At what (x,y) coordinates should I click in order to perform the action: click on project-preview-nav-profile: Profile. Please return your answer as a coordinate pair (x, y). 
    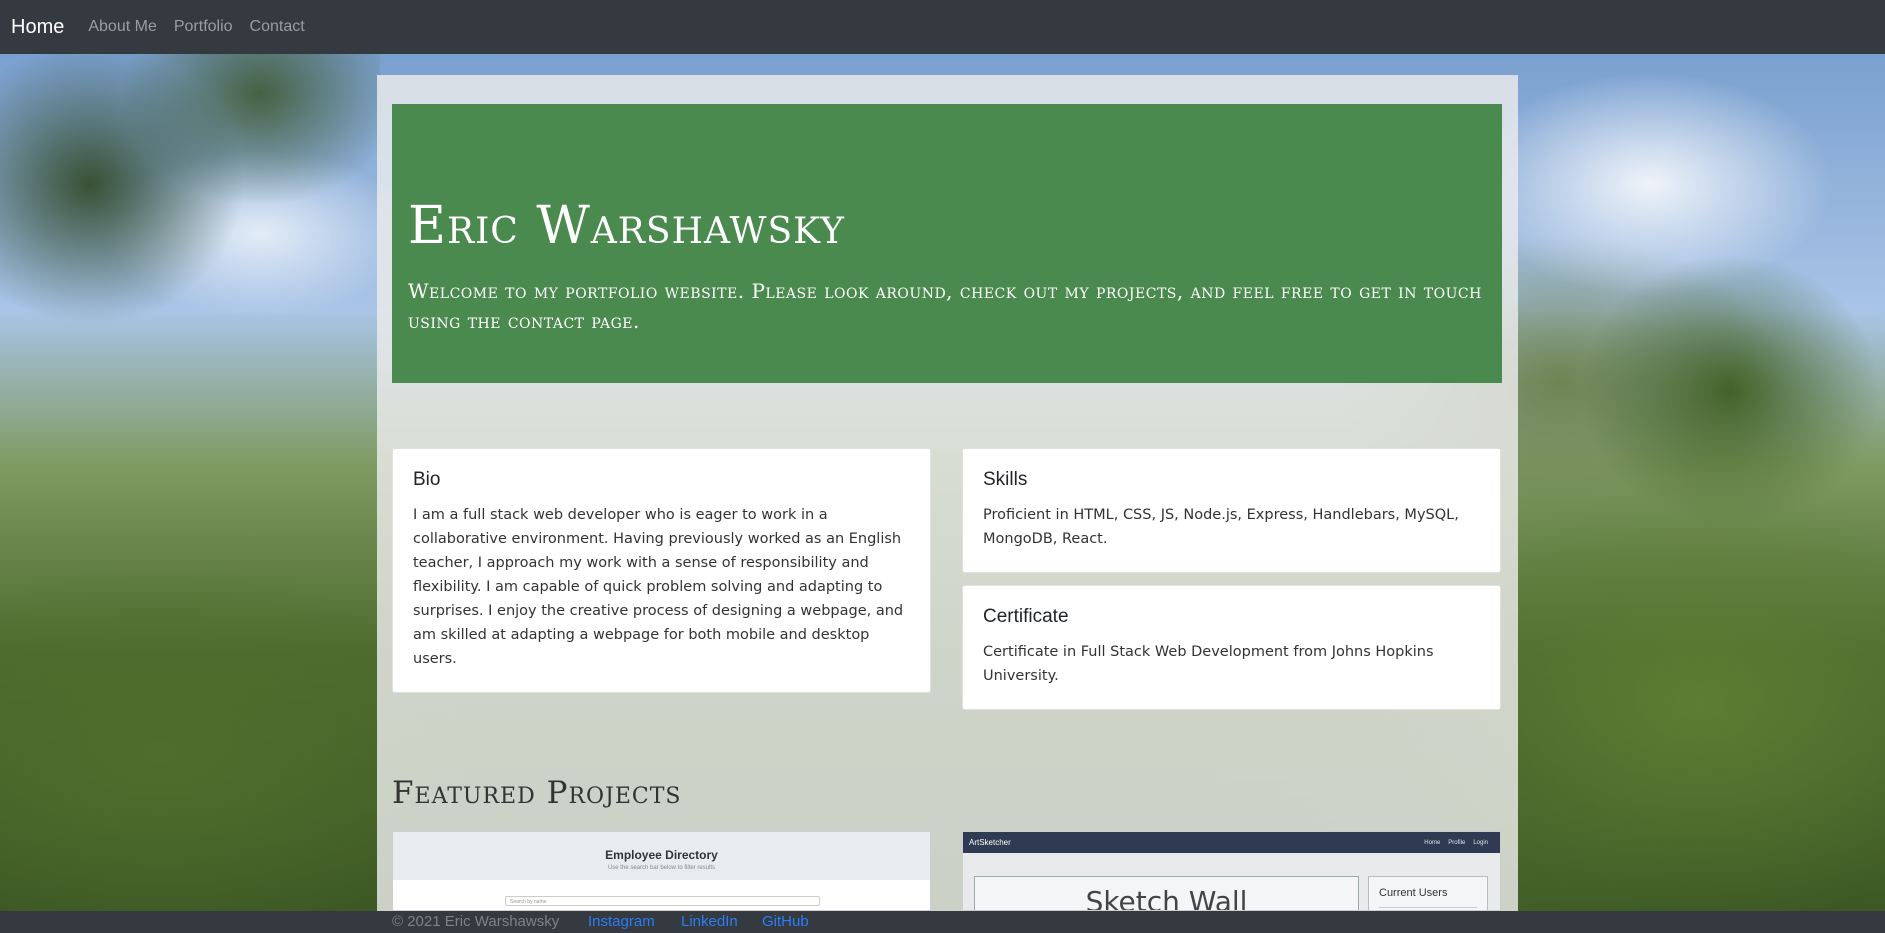
    Looking at the image, I should click on (1457, 842).